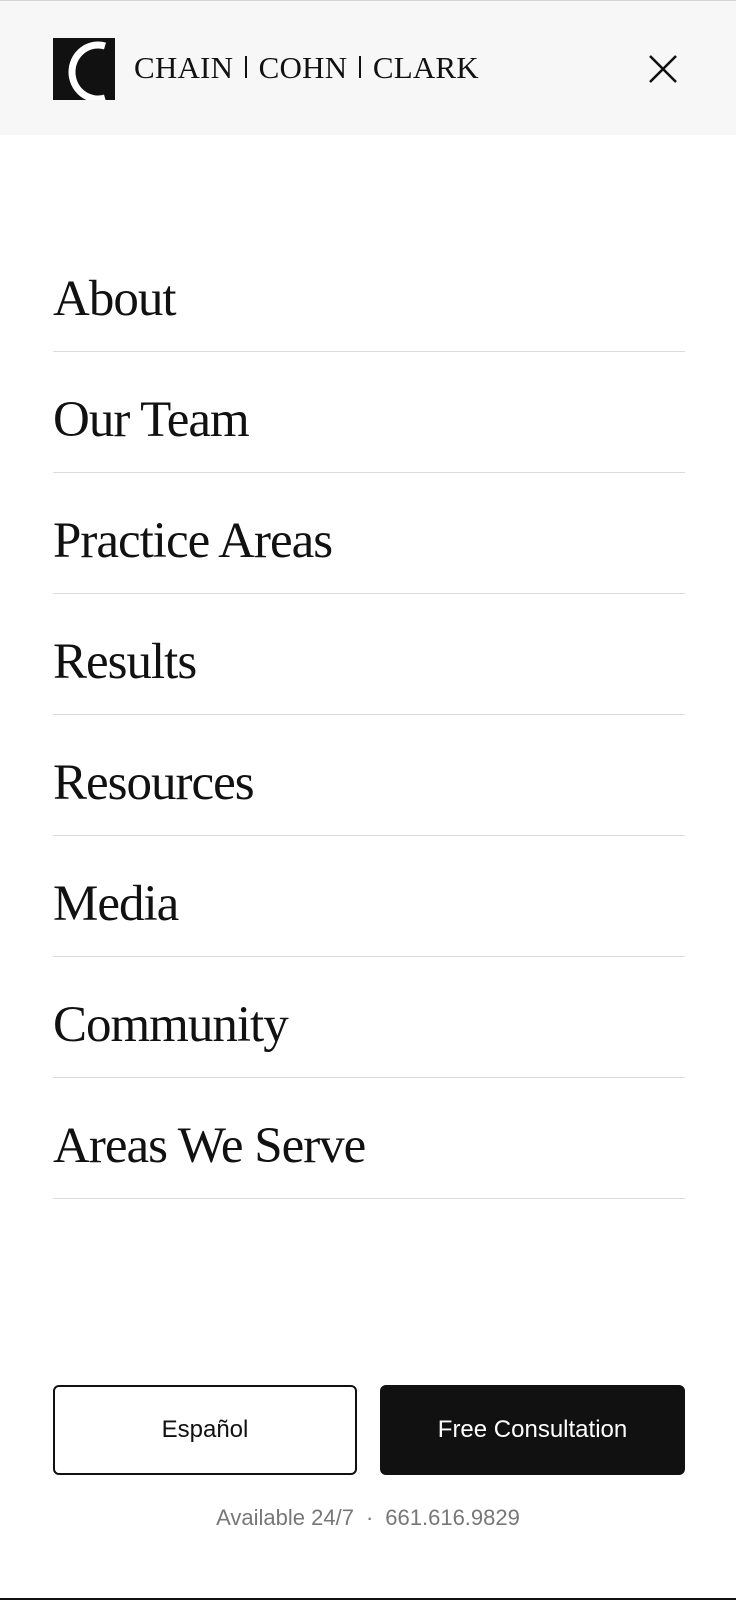  What do you see at coordinates (369, 533) in the screenshot?
I see `nav-item-practice-areas: Practice Areas` at bounding box center [369, 533].